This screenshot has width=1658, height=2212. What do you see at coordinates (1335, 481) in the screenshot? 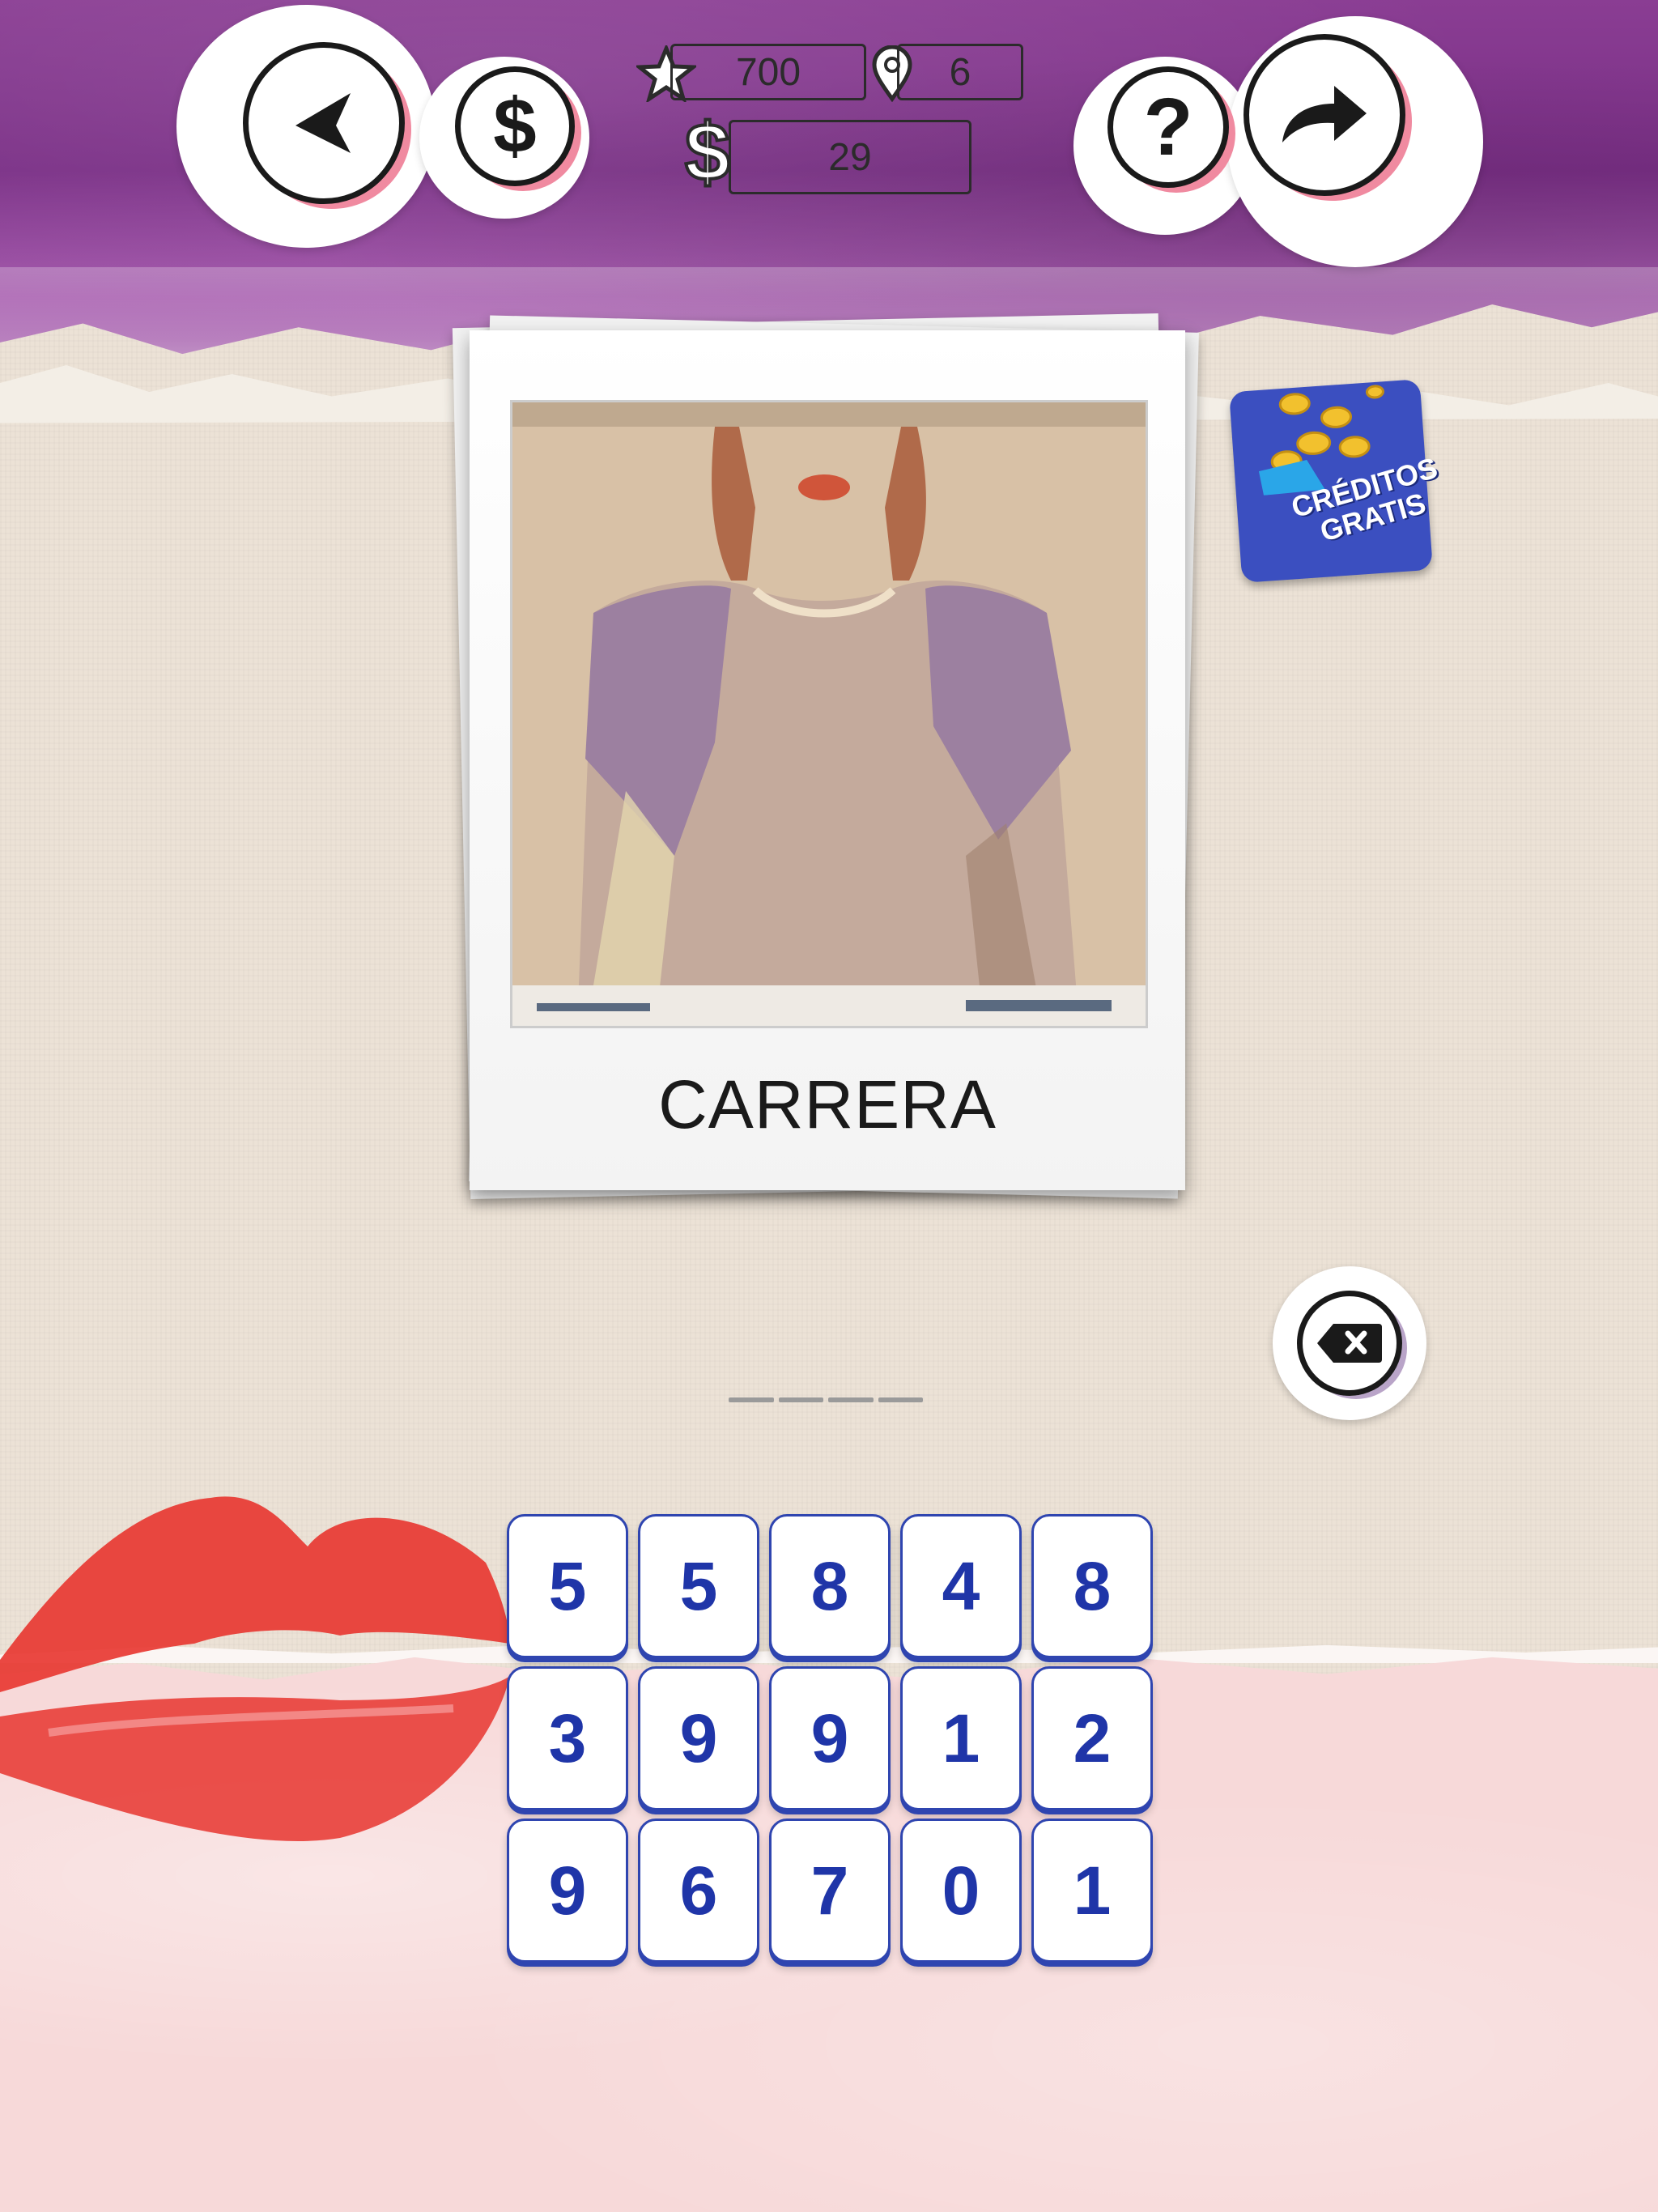
I see `free-credits-button: CRÉDITOS GRATIS` at bounding box center [1335, 481].